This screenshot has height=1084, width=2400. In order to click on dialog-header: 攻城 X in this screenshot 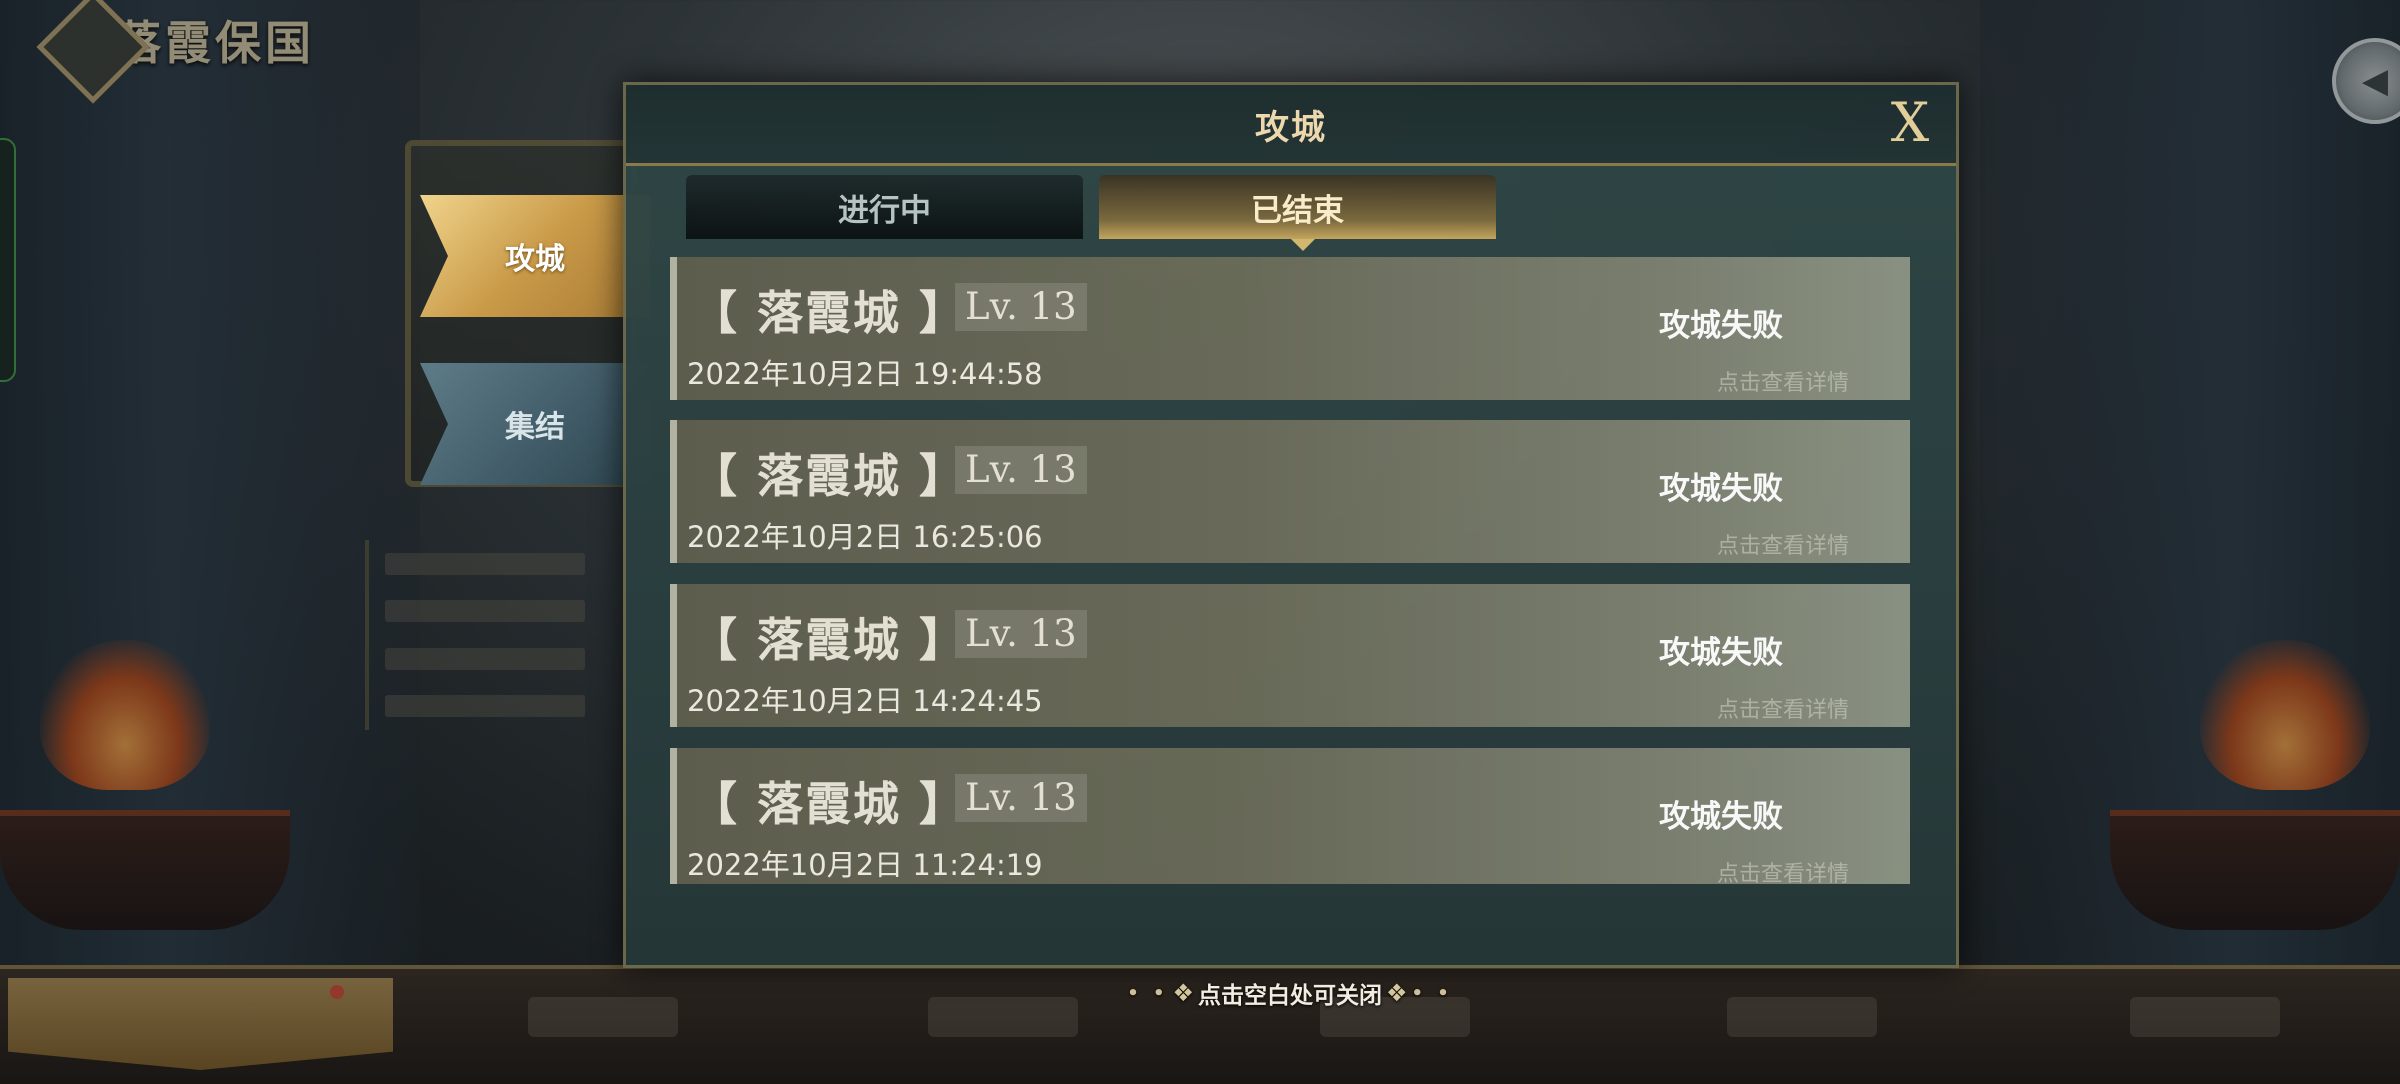, I will do `click(1291, 125)`.